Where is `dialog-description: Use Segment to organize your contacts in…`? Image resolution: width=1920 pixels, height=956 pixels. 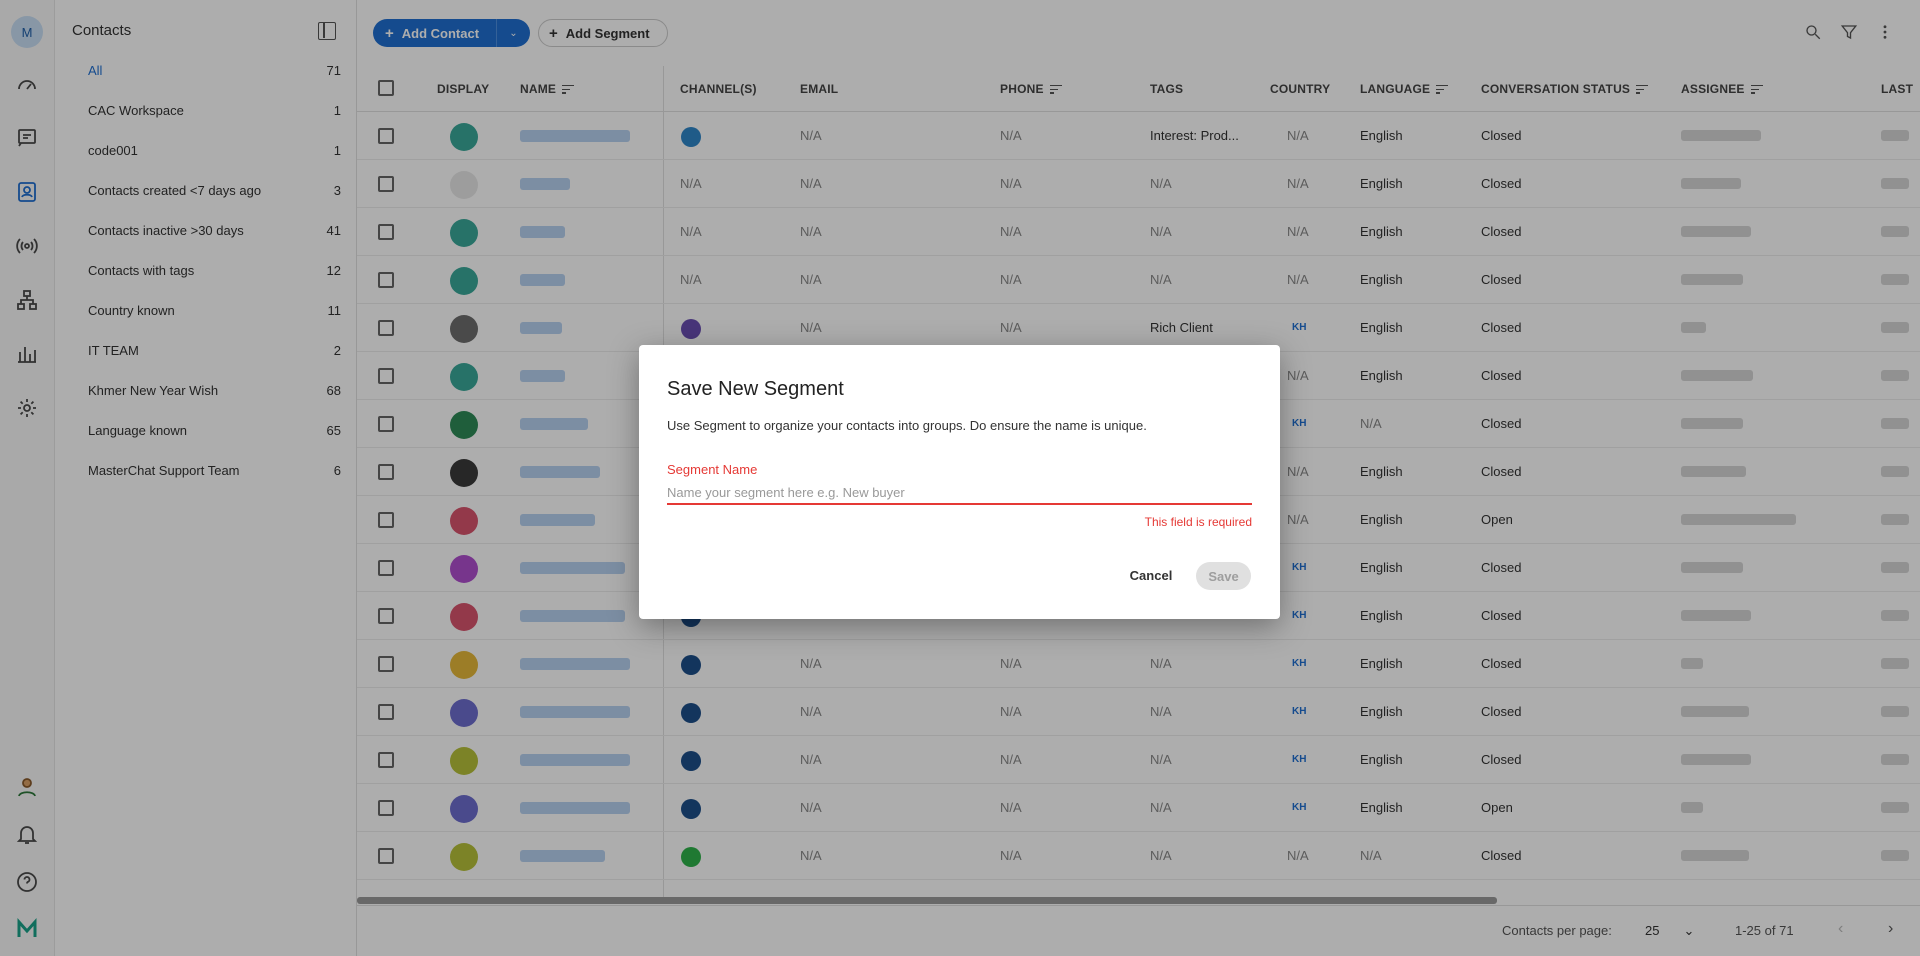 dialog-description: Use Segment to organize your contacts in… is located at coordinates (907, 425).